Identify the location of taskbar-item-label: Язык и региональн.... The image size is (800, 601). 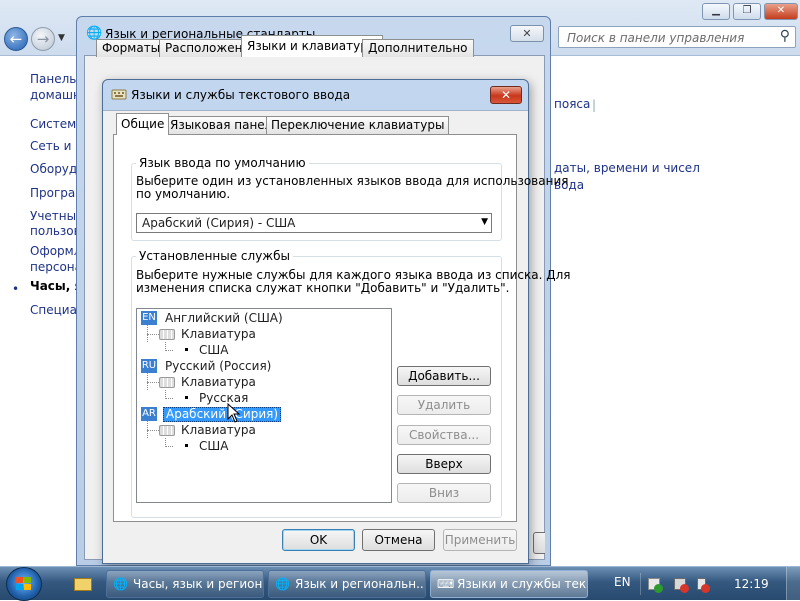
(360, 584).